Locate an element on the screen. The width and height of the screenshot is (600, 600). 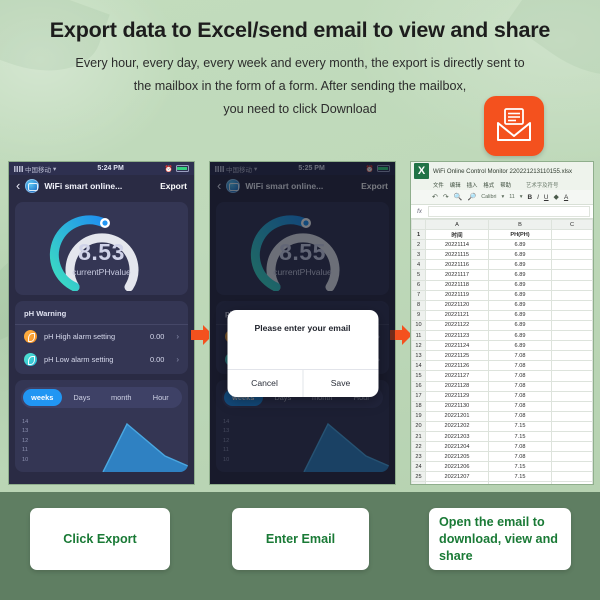
tab-weeks: weeks is located at coordinates (42, 397).